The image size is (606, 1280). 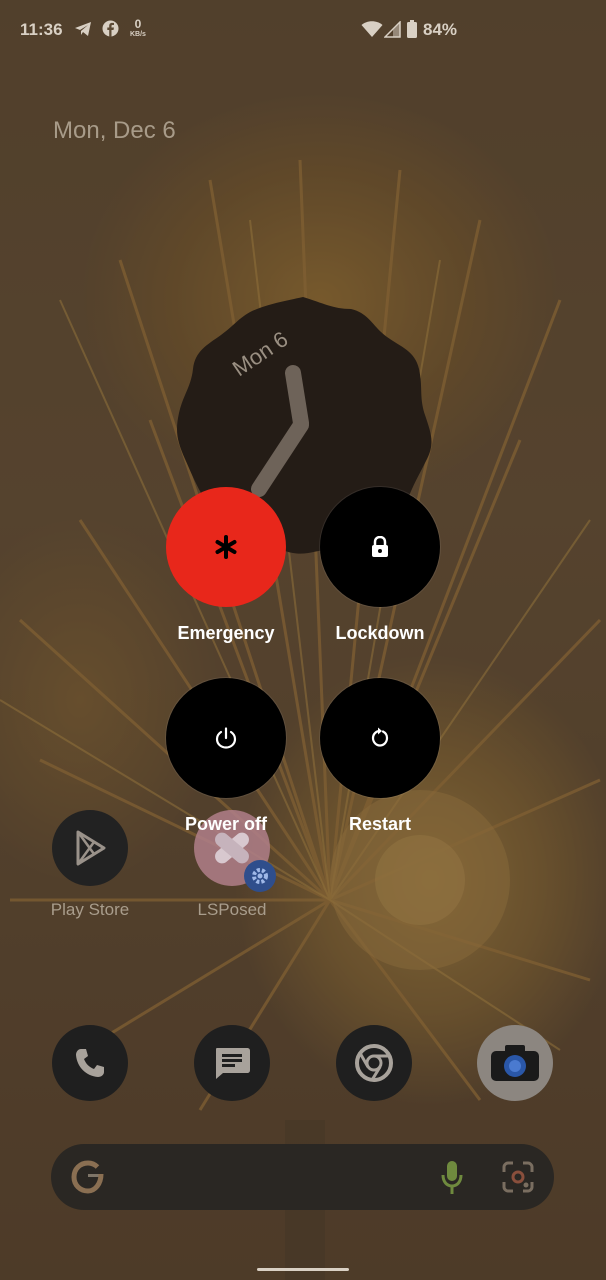 What do you see at coordinates (226, 633) in the screenshot?
I see `emergency-label: Emergency` at bounding box center [226, 633].